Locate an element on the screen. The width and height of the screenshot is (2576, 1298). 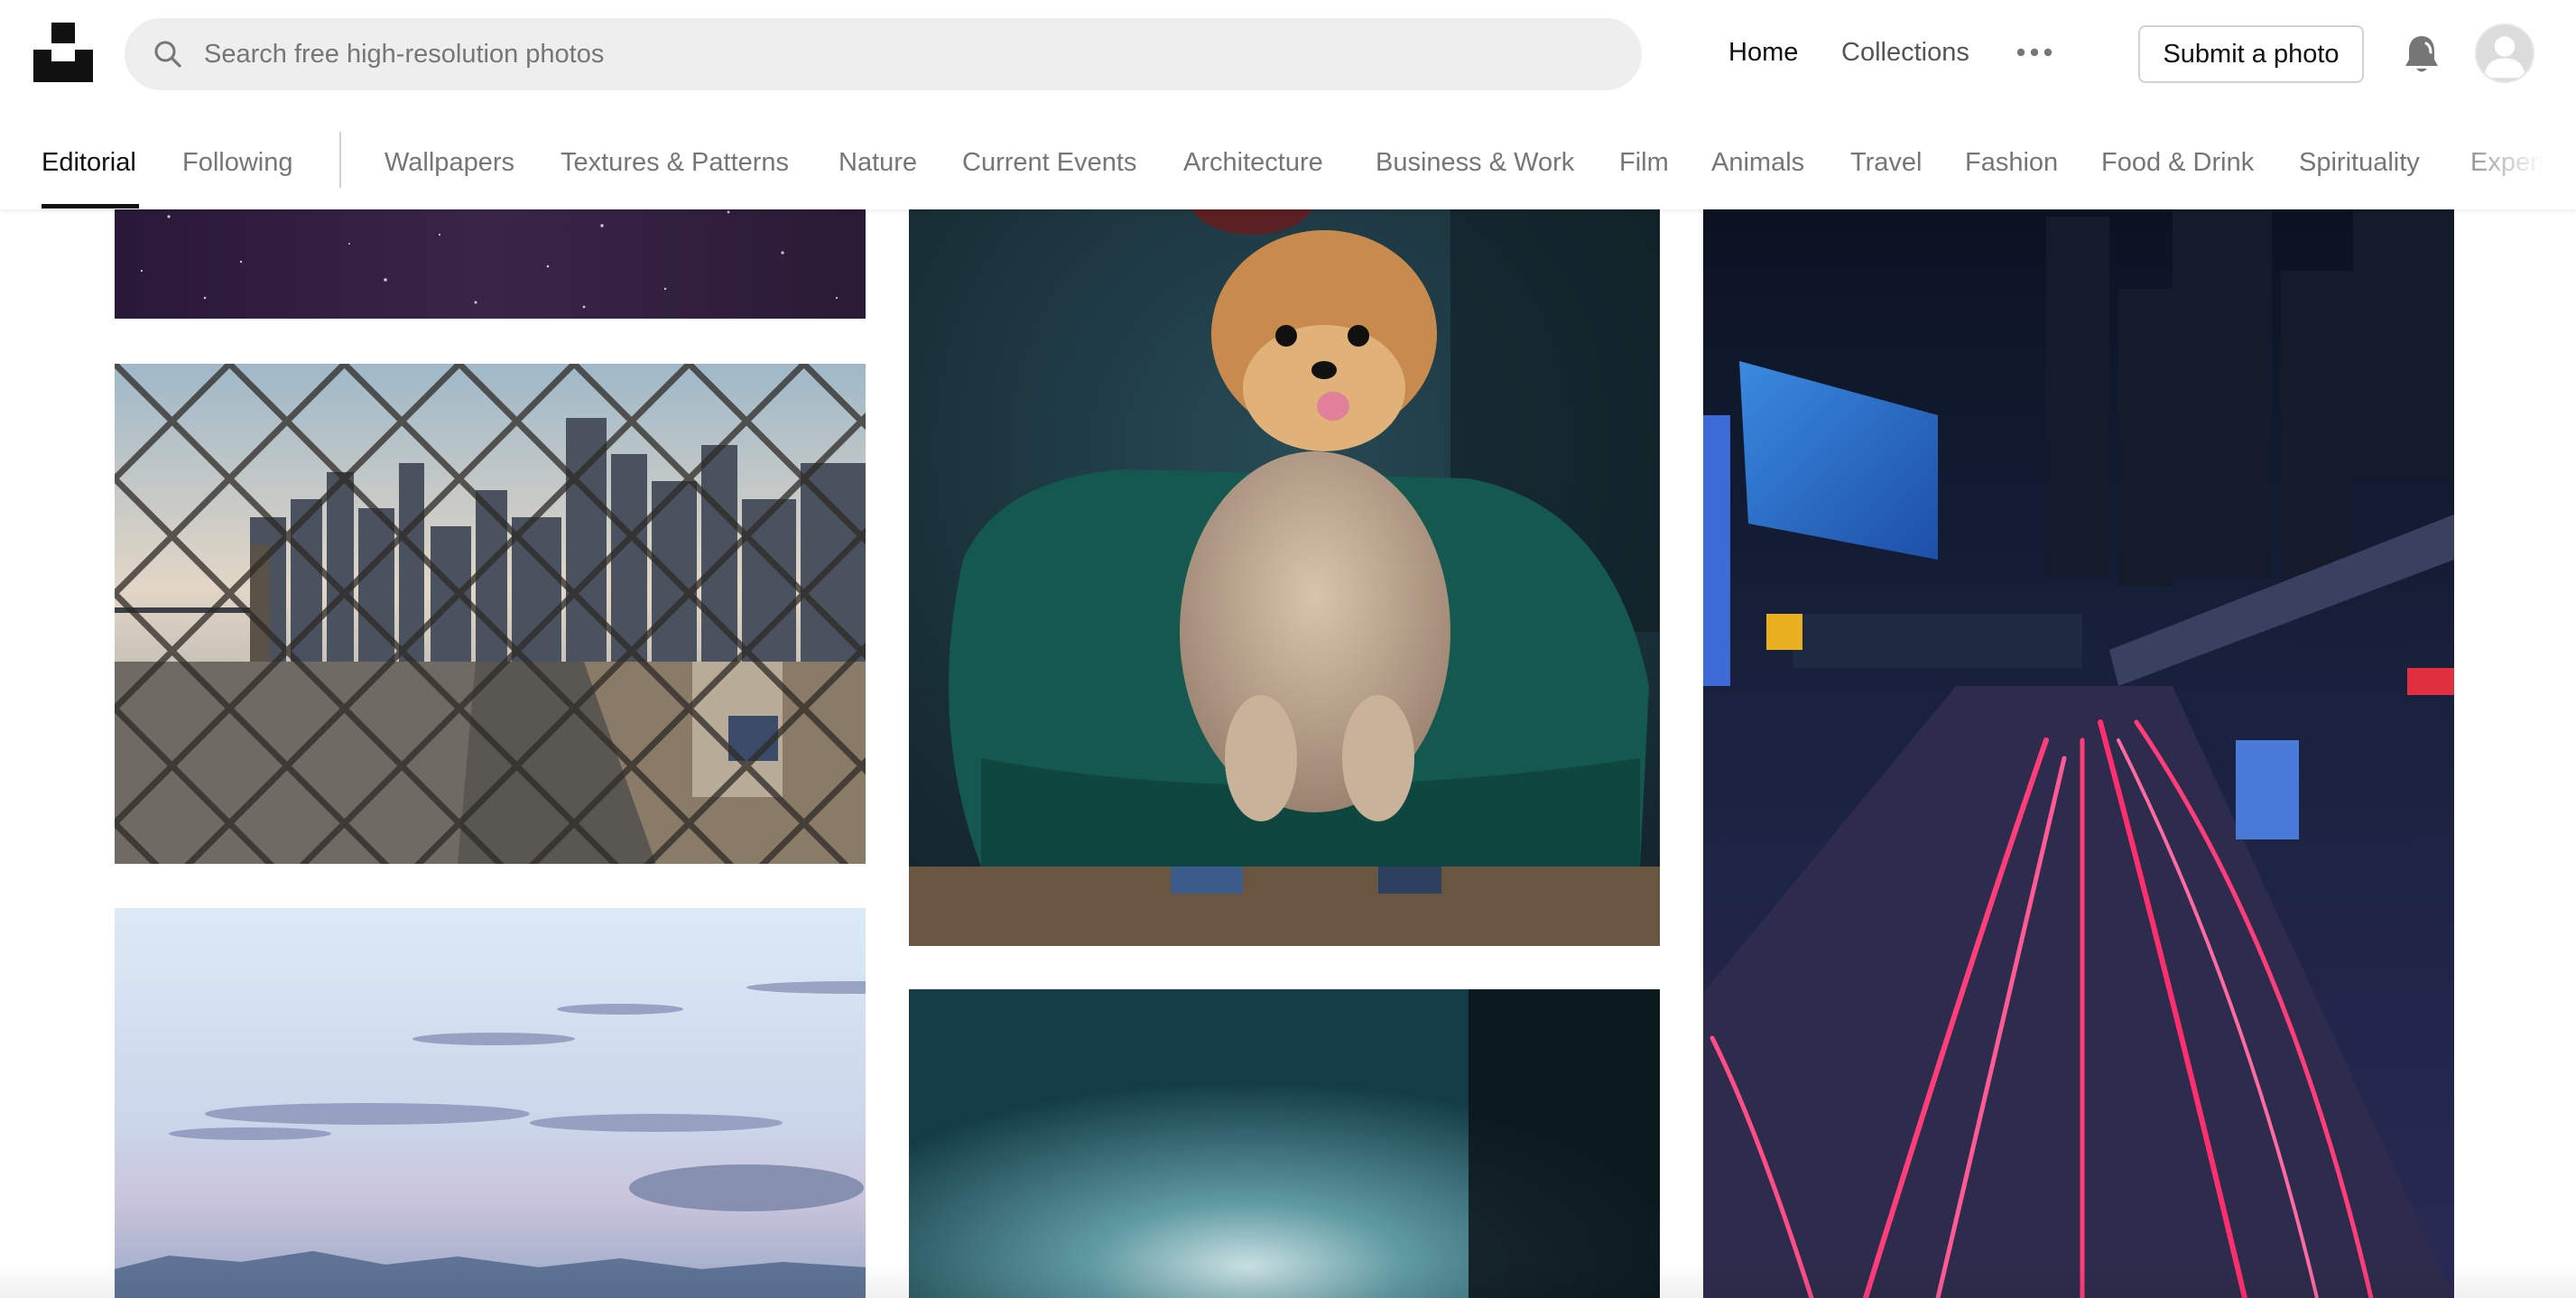
ellipsis-icon is located at coordinates (2034, 52).